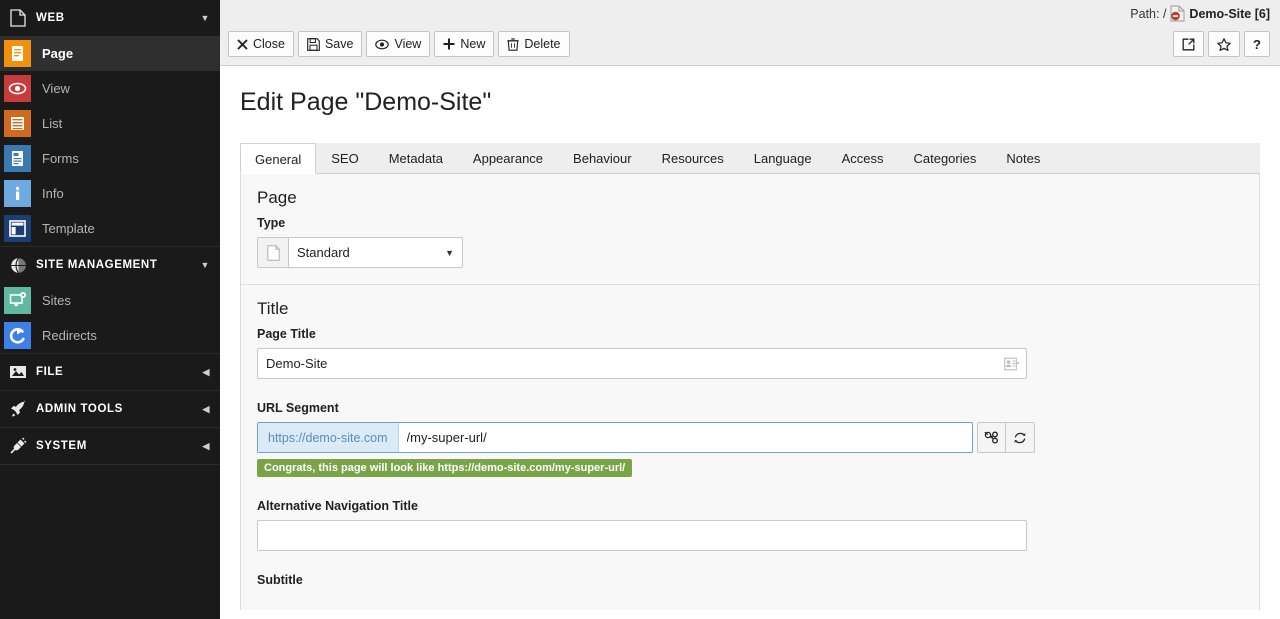 Image resolution: width=1280 pixels, height=619 pixels. Describe the element at coordinates (50, 372) in the screenshot. I see `module-group-label-file: FILE` at that location.